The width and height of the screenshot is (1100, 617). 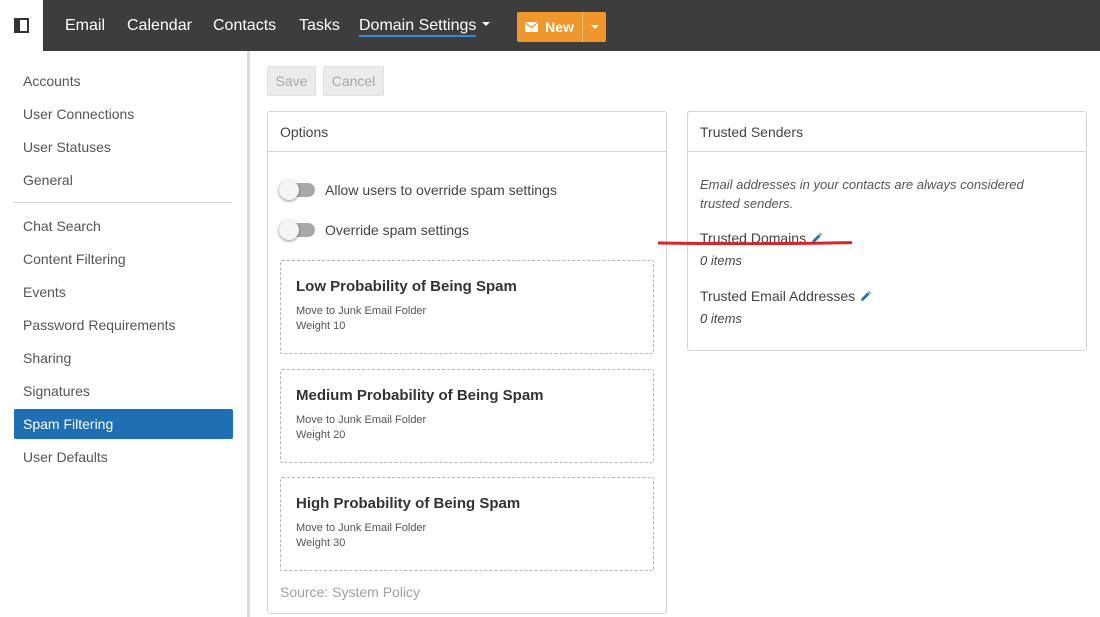 What do you see at coordinates (408, 503) in the screenshot?
I see `spam-level-title: High Probability of Being Spam` at bounding box center [408, 503].